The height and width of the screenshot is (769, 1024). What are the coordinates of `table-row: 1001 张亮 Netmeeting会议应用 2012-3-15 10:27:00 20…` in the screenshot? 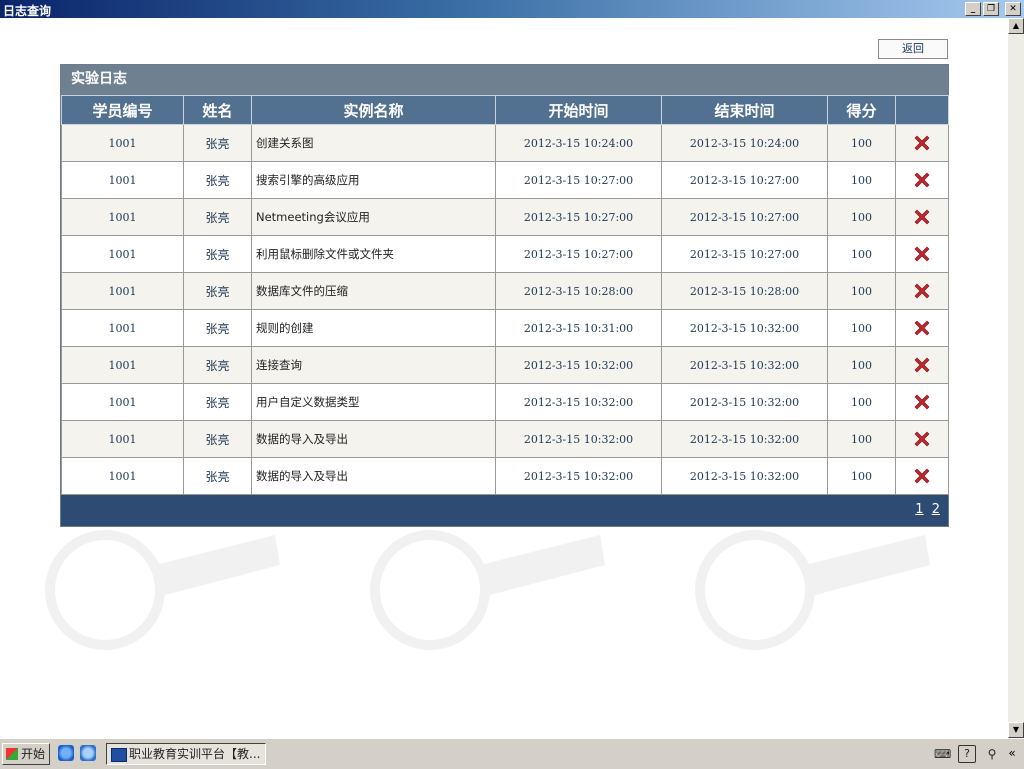 It's located at (505, 217).